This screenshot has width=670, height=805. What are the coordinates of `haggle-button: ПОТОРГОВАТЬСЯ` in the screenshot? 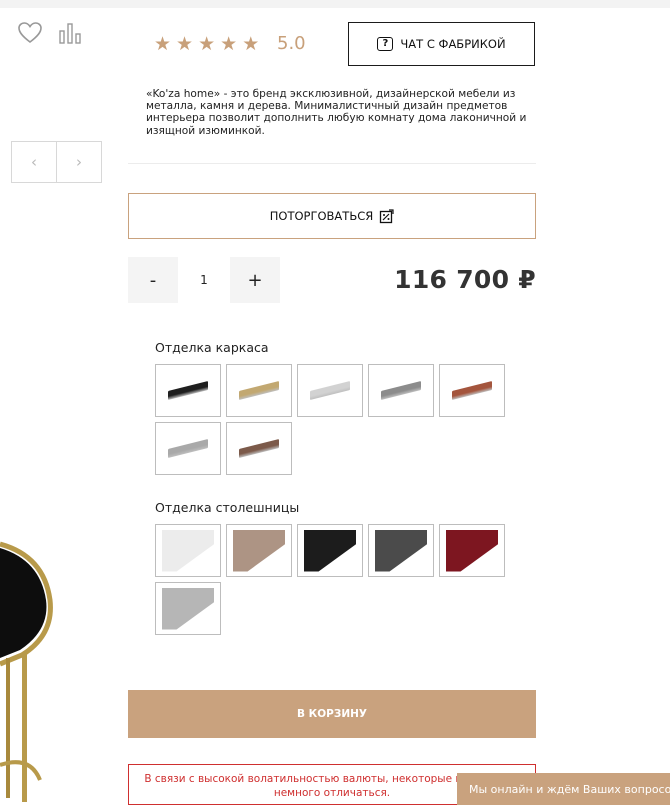 It's located at (332, 216).